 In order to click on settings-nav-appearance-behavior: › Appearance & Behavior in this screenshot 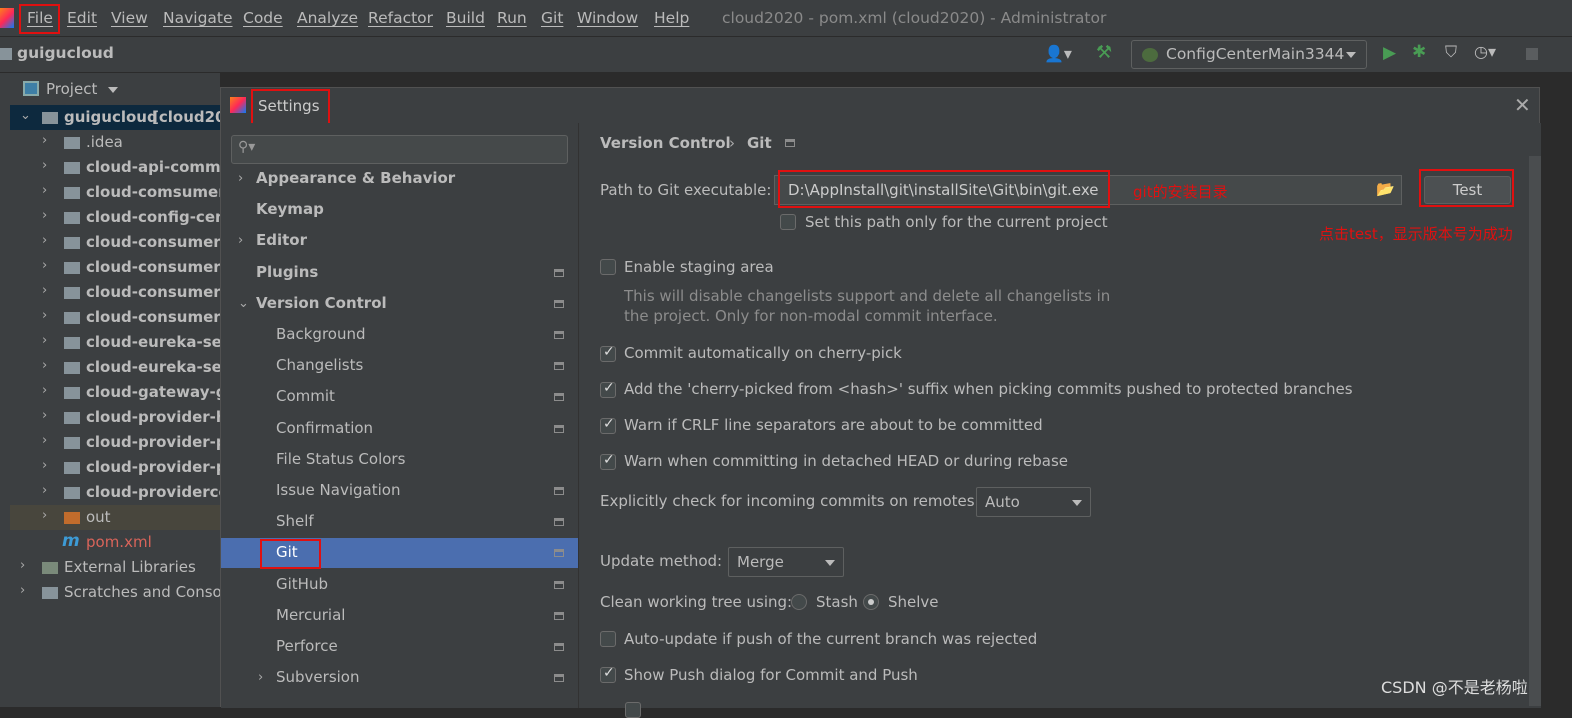, I will do `click(399, 179)`.